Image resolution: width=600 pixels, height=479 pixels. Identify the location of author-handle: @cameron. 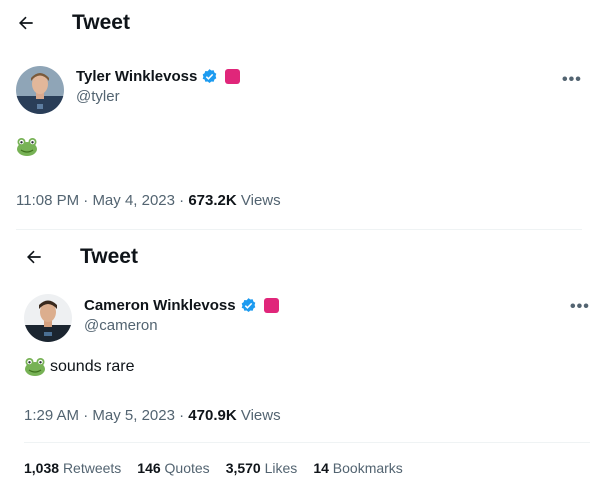
(181, 325).